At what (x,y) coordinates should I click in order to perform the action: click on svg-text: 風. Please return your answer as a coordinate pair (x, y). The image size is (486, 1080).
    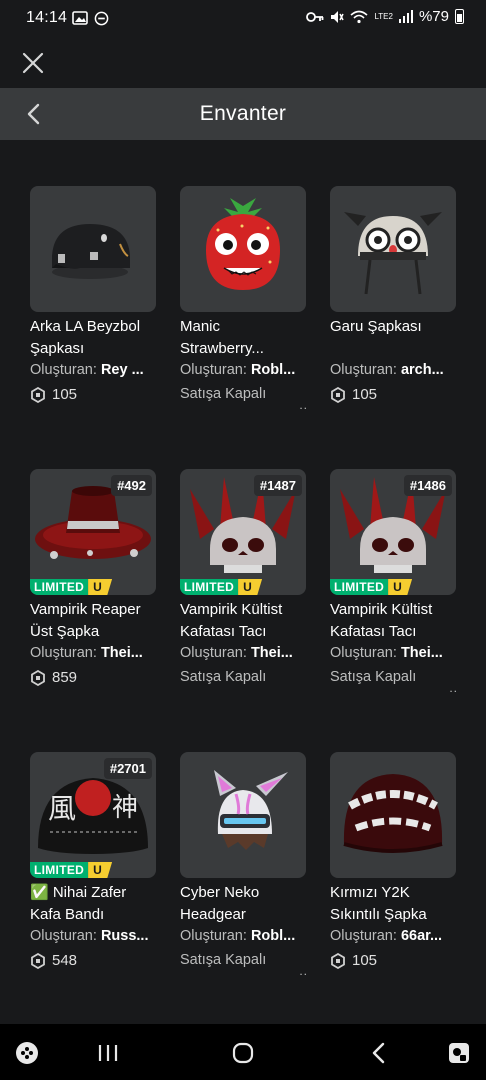
    Looking at the image, I should click on (62, 808).